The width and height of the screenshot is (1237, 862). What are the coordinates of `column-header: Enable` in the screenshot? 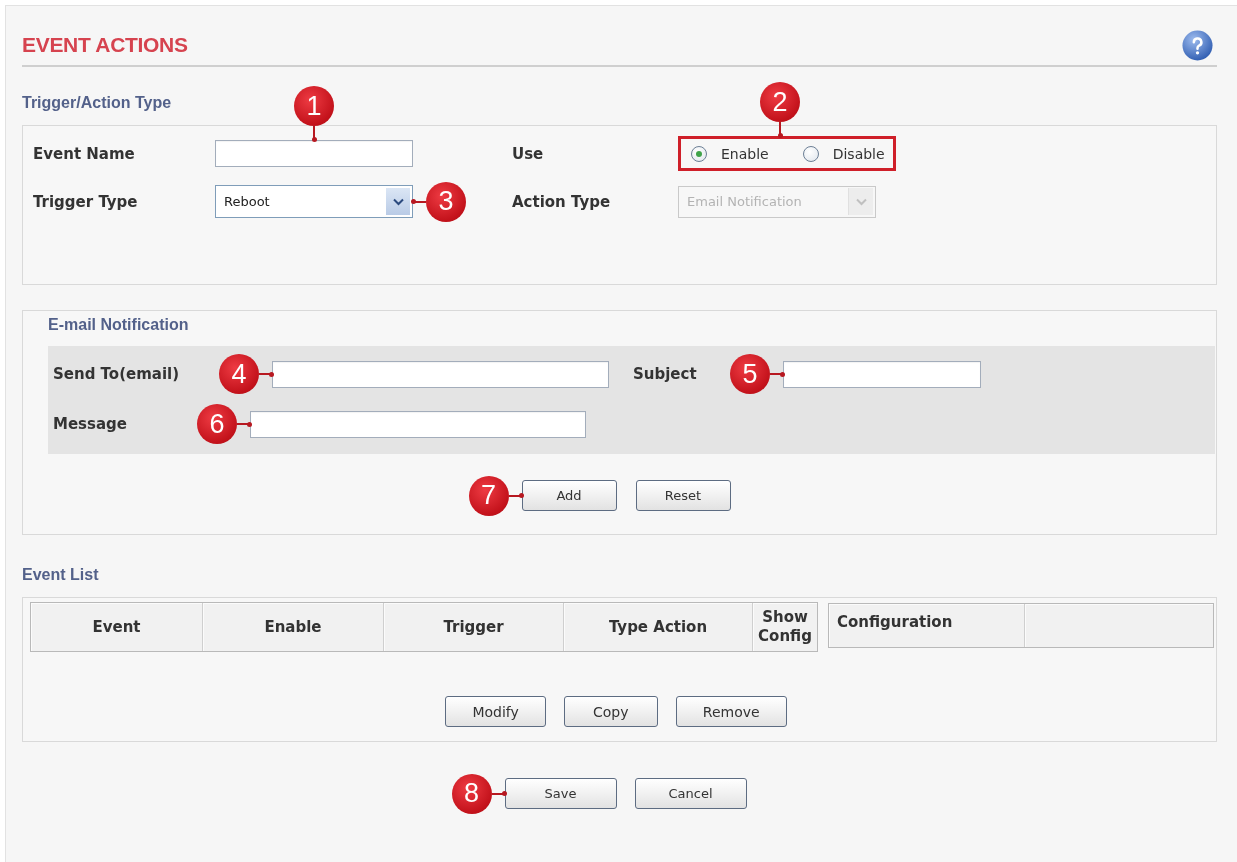 It's located at (293, 627).